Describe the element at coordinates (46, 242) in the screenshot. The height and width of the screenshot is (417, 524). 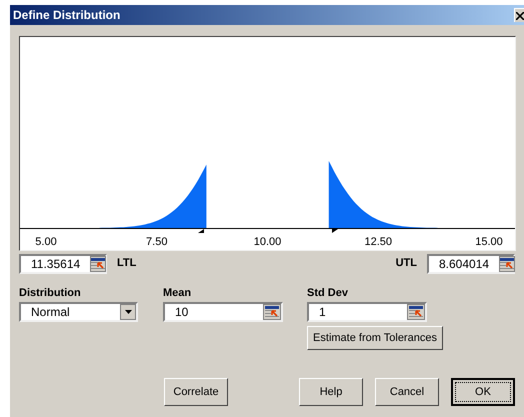
I see `axis-tick-label: 5.00` at that location.